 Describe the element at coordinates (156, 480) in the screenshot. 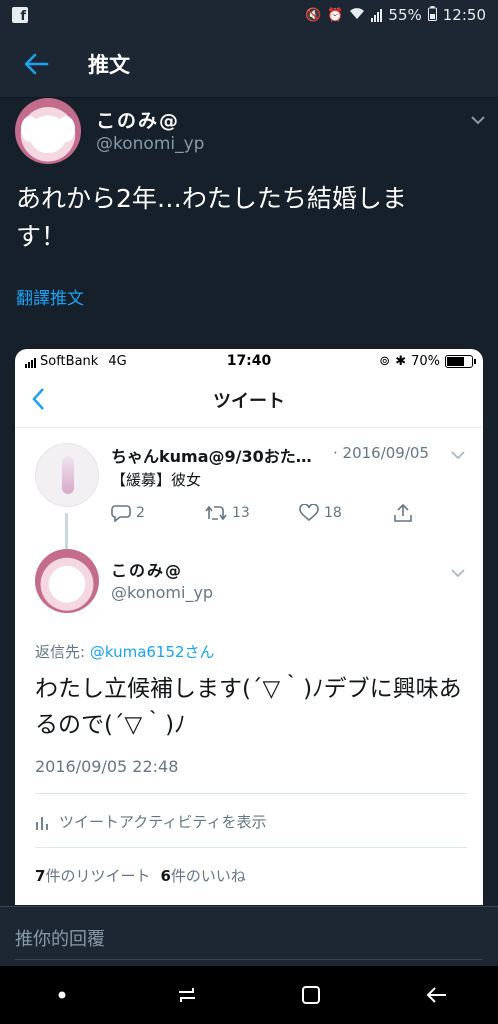

I see `tweet-text: 【緩募】彼女` at that location.